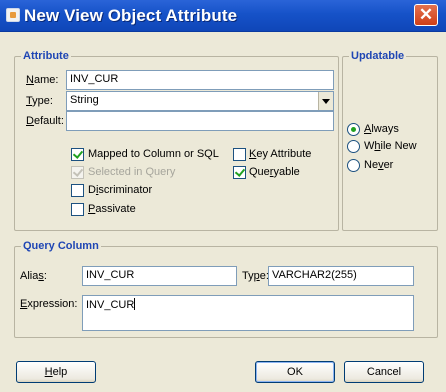 This screenshot has height=392, width=446. What do you see at coordinates (112, 209) in the screenshot?
I see `passivate-label: Passivate` at bounding box center [112, 209].